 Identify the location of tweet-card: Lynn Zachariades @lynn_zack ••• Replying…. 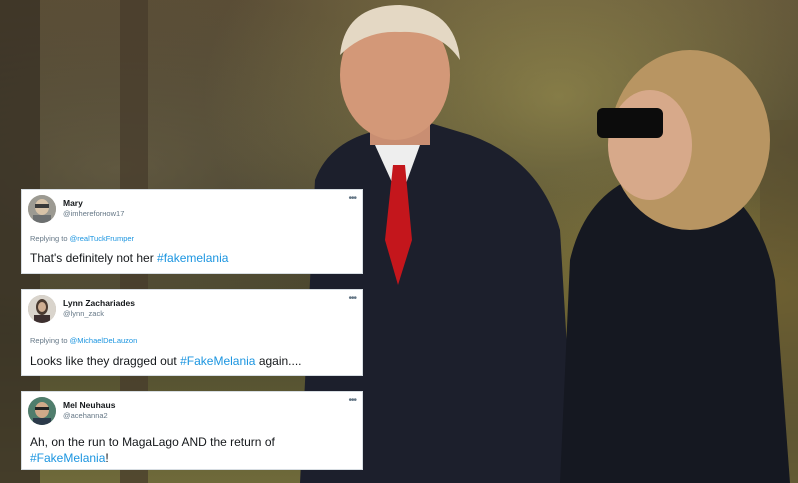
(192, 332).